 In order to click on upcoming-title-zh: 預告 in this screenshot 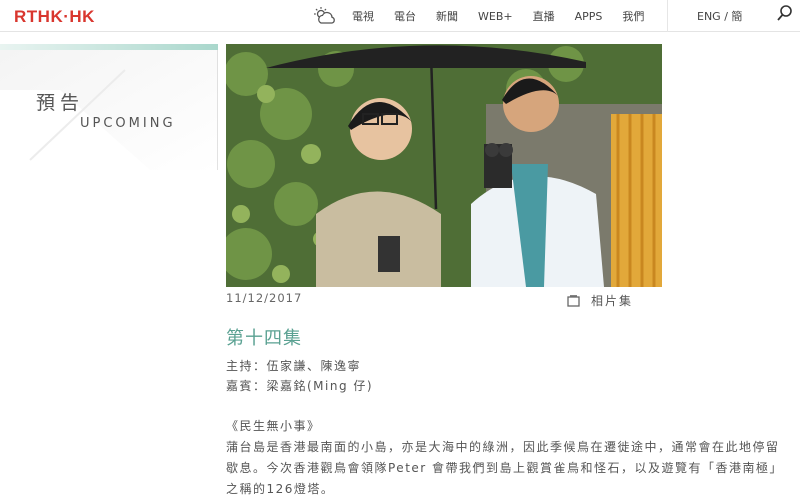, I will do `click(60, 103)`.